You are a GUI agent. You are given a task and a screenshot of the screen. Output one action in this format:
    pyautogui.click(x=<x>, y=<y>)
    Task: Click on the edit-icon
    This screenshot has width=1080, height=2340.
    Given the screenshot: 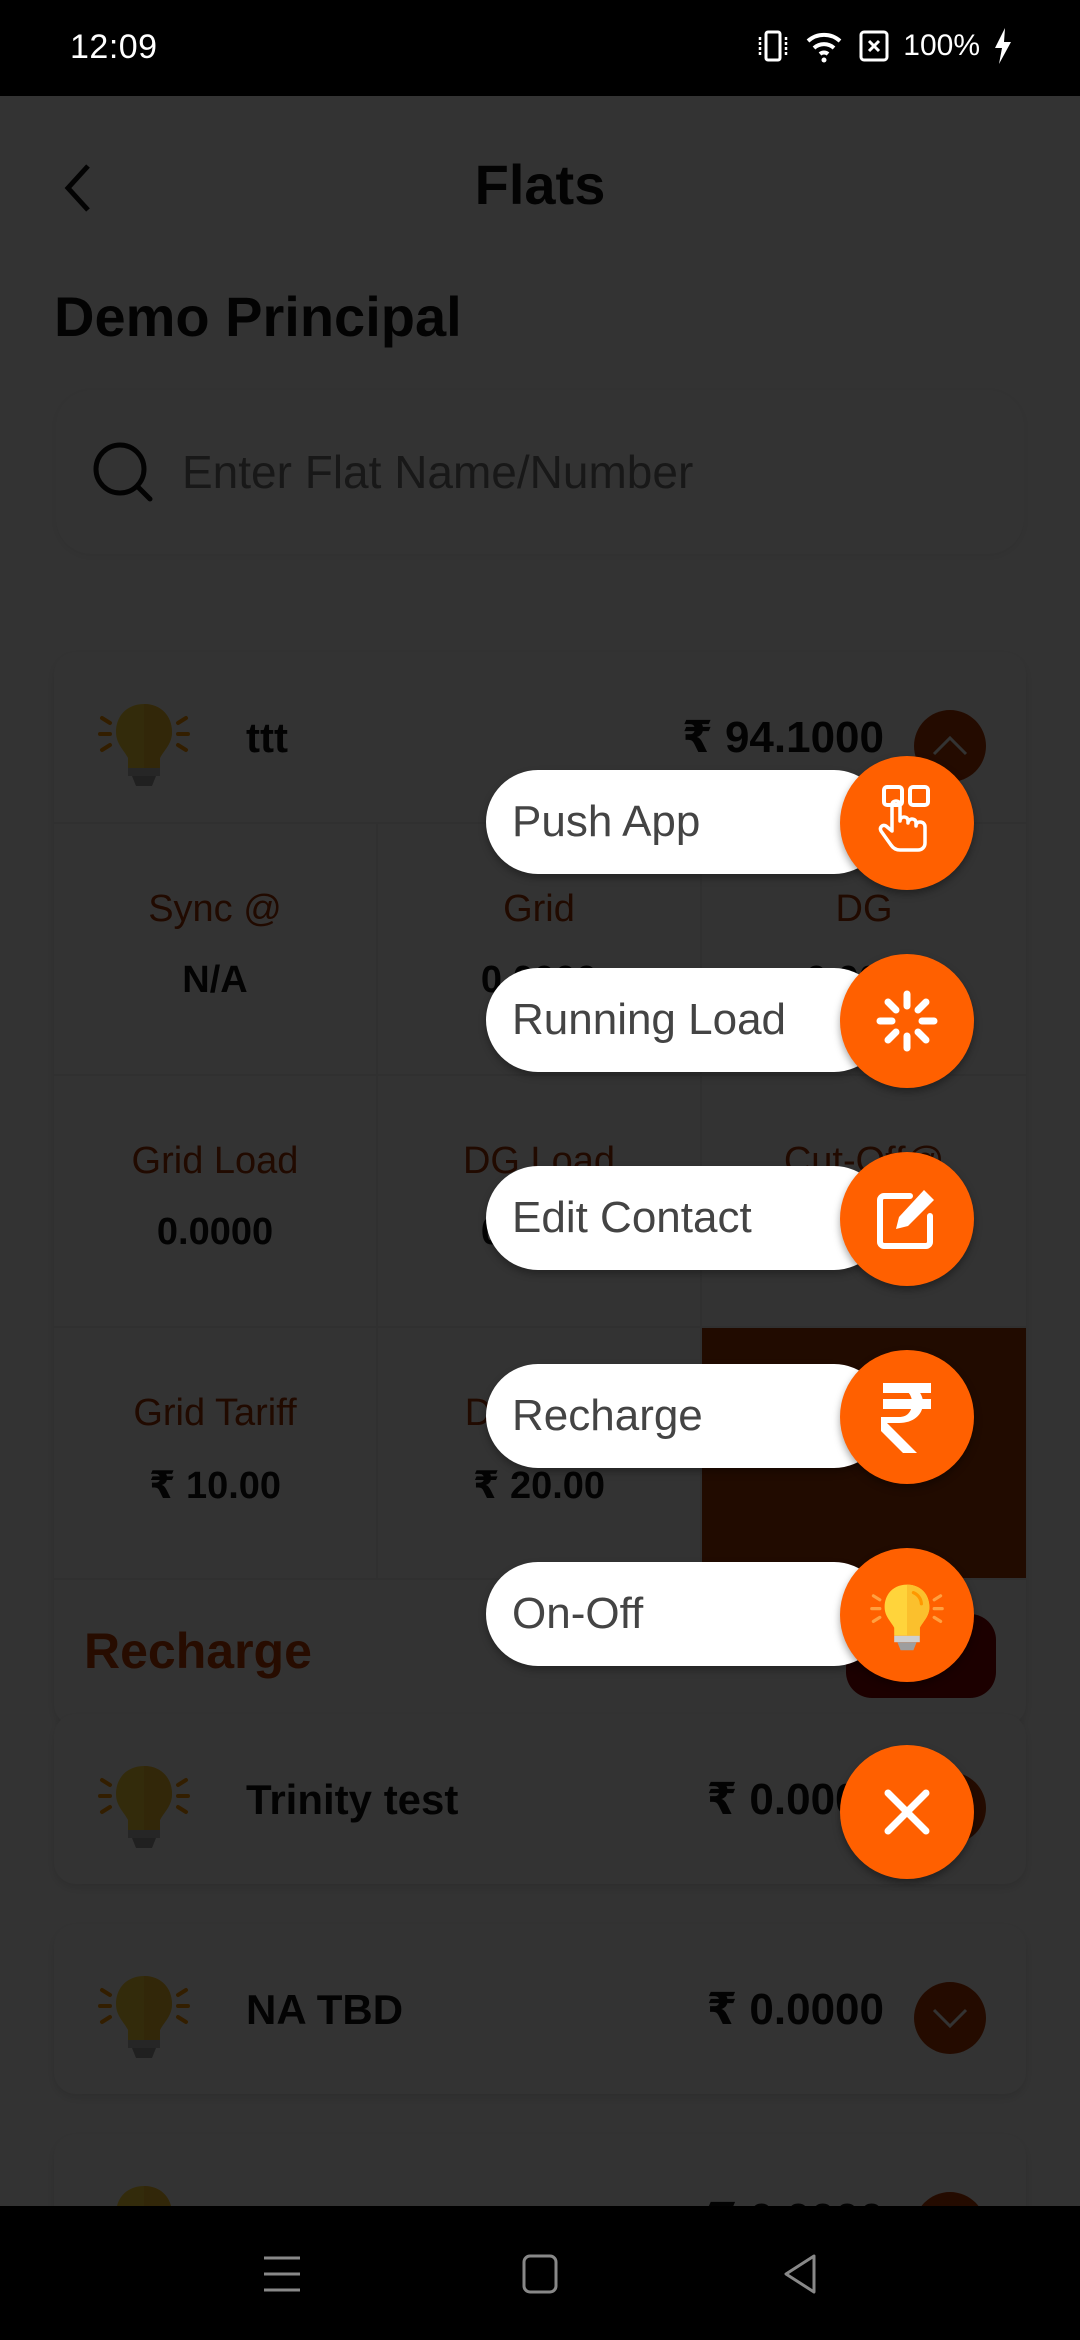 What is the action you would take?
    pyautogui.click(x=905, y=1219)
    